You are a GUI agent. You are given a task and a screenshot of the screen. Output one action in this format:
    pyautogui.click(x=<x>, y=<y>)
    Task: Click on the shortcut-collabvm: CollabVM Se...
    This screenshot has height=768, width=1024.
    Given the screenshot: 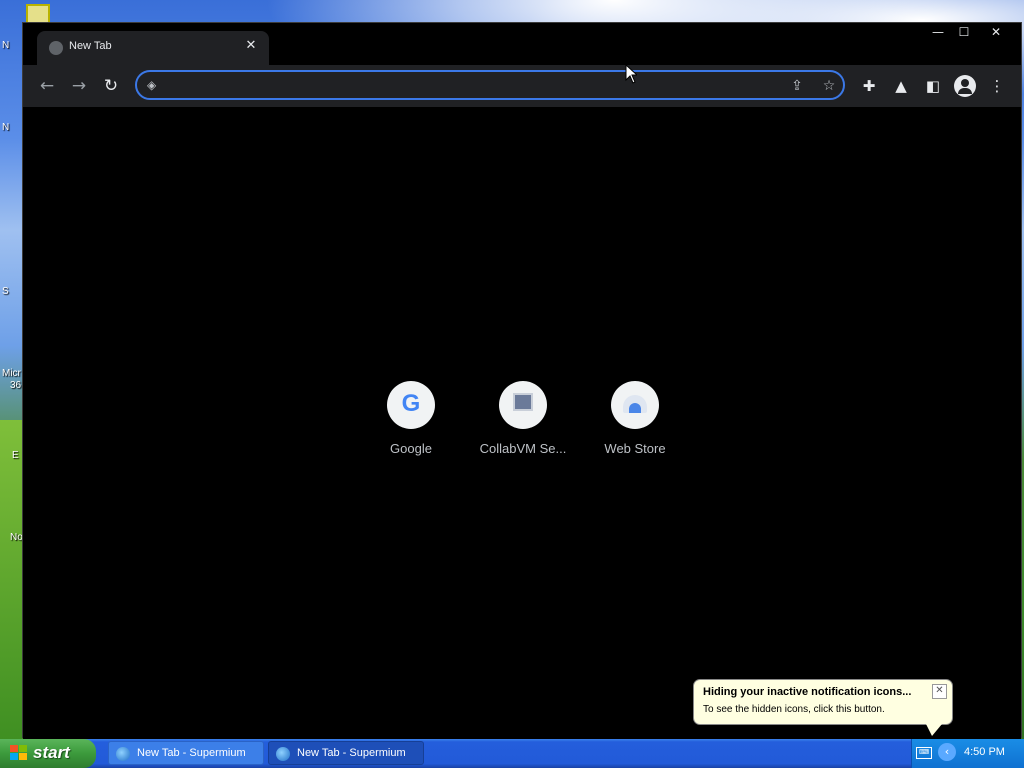 What is the action you would take?
    pyautogui.click(x=523, y=424)
    